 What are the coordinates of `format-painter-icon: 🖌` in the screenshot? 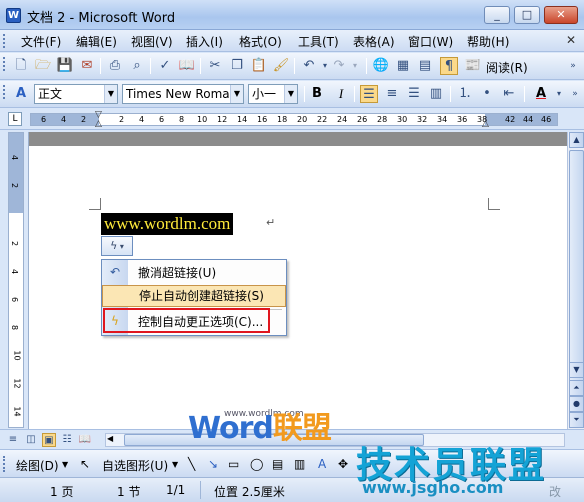 It's located at (281, 66).